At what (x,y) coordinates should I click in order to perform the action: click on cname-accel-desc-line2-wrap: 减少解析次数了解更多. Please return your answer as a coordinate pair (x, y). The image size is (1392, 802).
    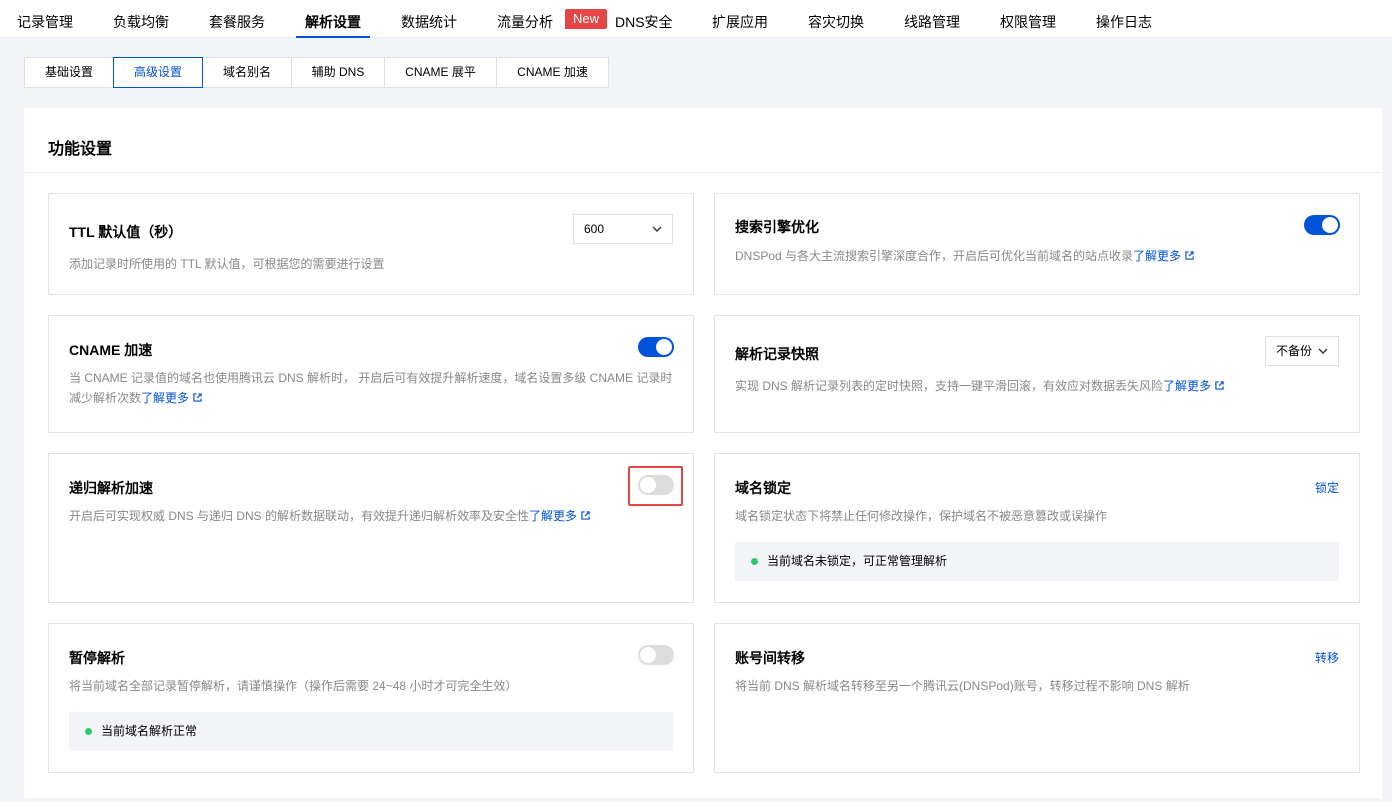
    Looking at the image, I should click on (374, 398).